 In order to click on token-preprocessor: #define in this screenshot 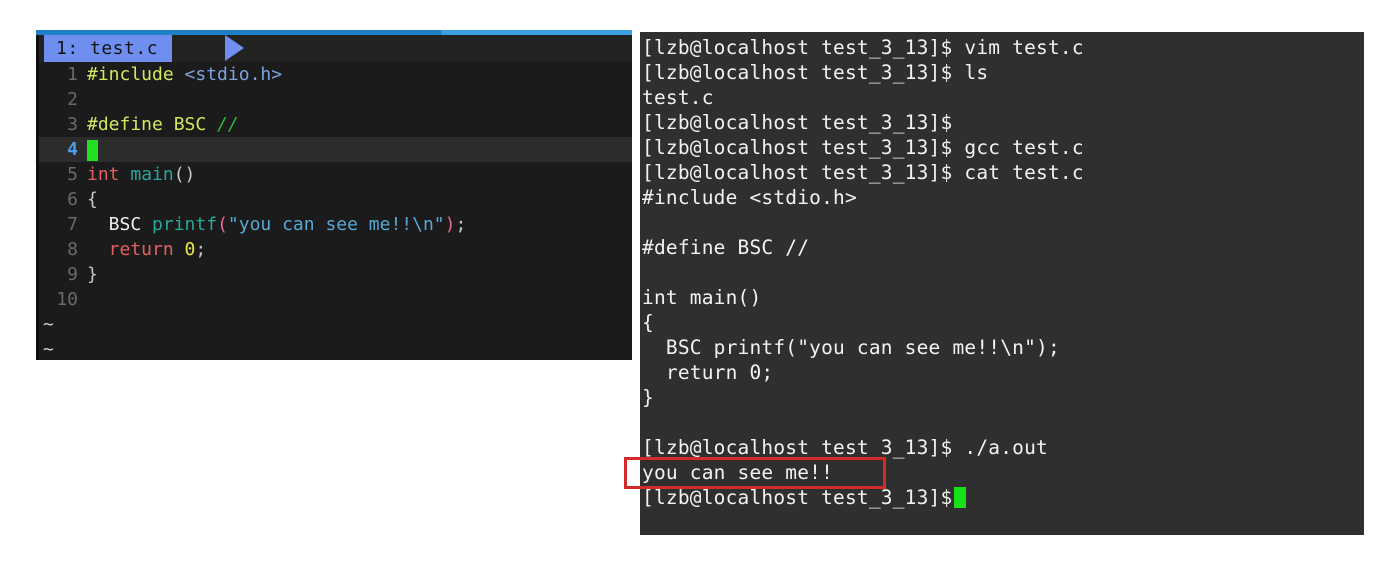, I will do `click(125, 124)`.